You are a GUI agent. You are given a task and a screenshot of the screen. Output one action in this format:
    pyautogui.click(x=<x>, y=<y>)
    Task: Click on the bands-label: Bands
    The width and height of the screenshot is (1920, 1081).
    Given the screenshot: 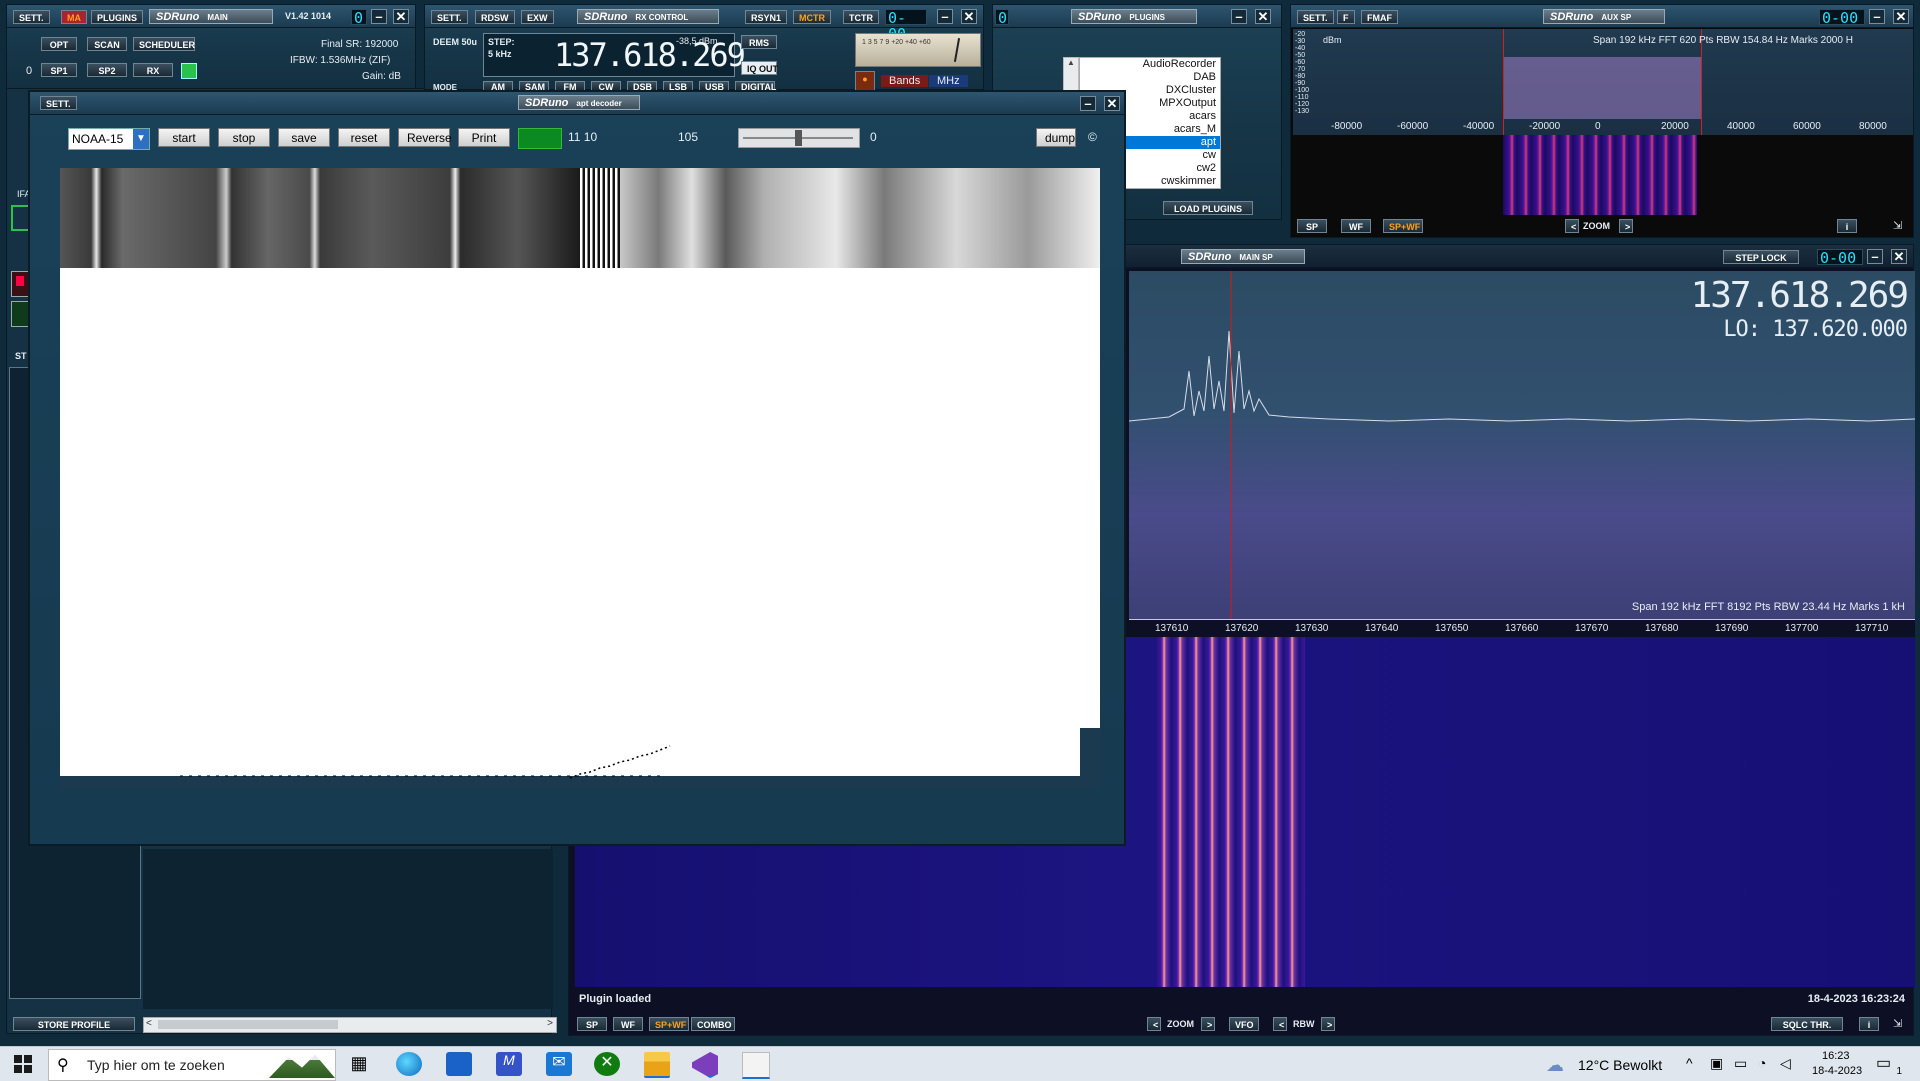 What is the action you would take?
    pyautogui.click(x=905, y=81)
    